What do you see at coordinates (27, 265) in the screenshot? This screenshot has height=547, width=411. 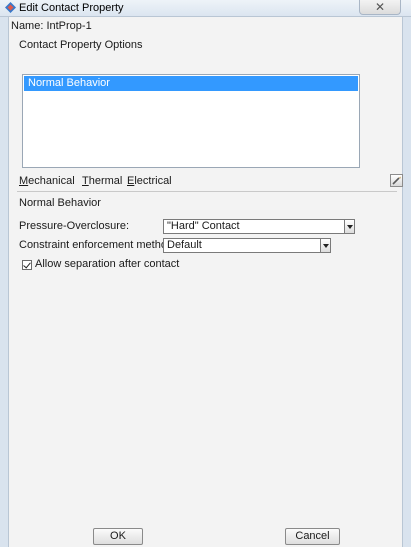 I see `allow-separation-checkbox` at bounding box center [27, 265].